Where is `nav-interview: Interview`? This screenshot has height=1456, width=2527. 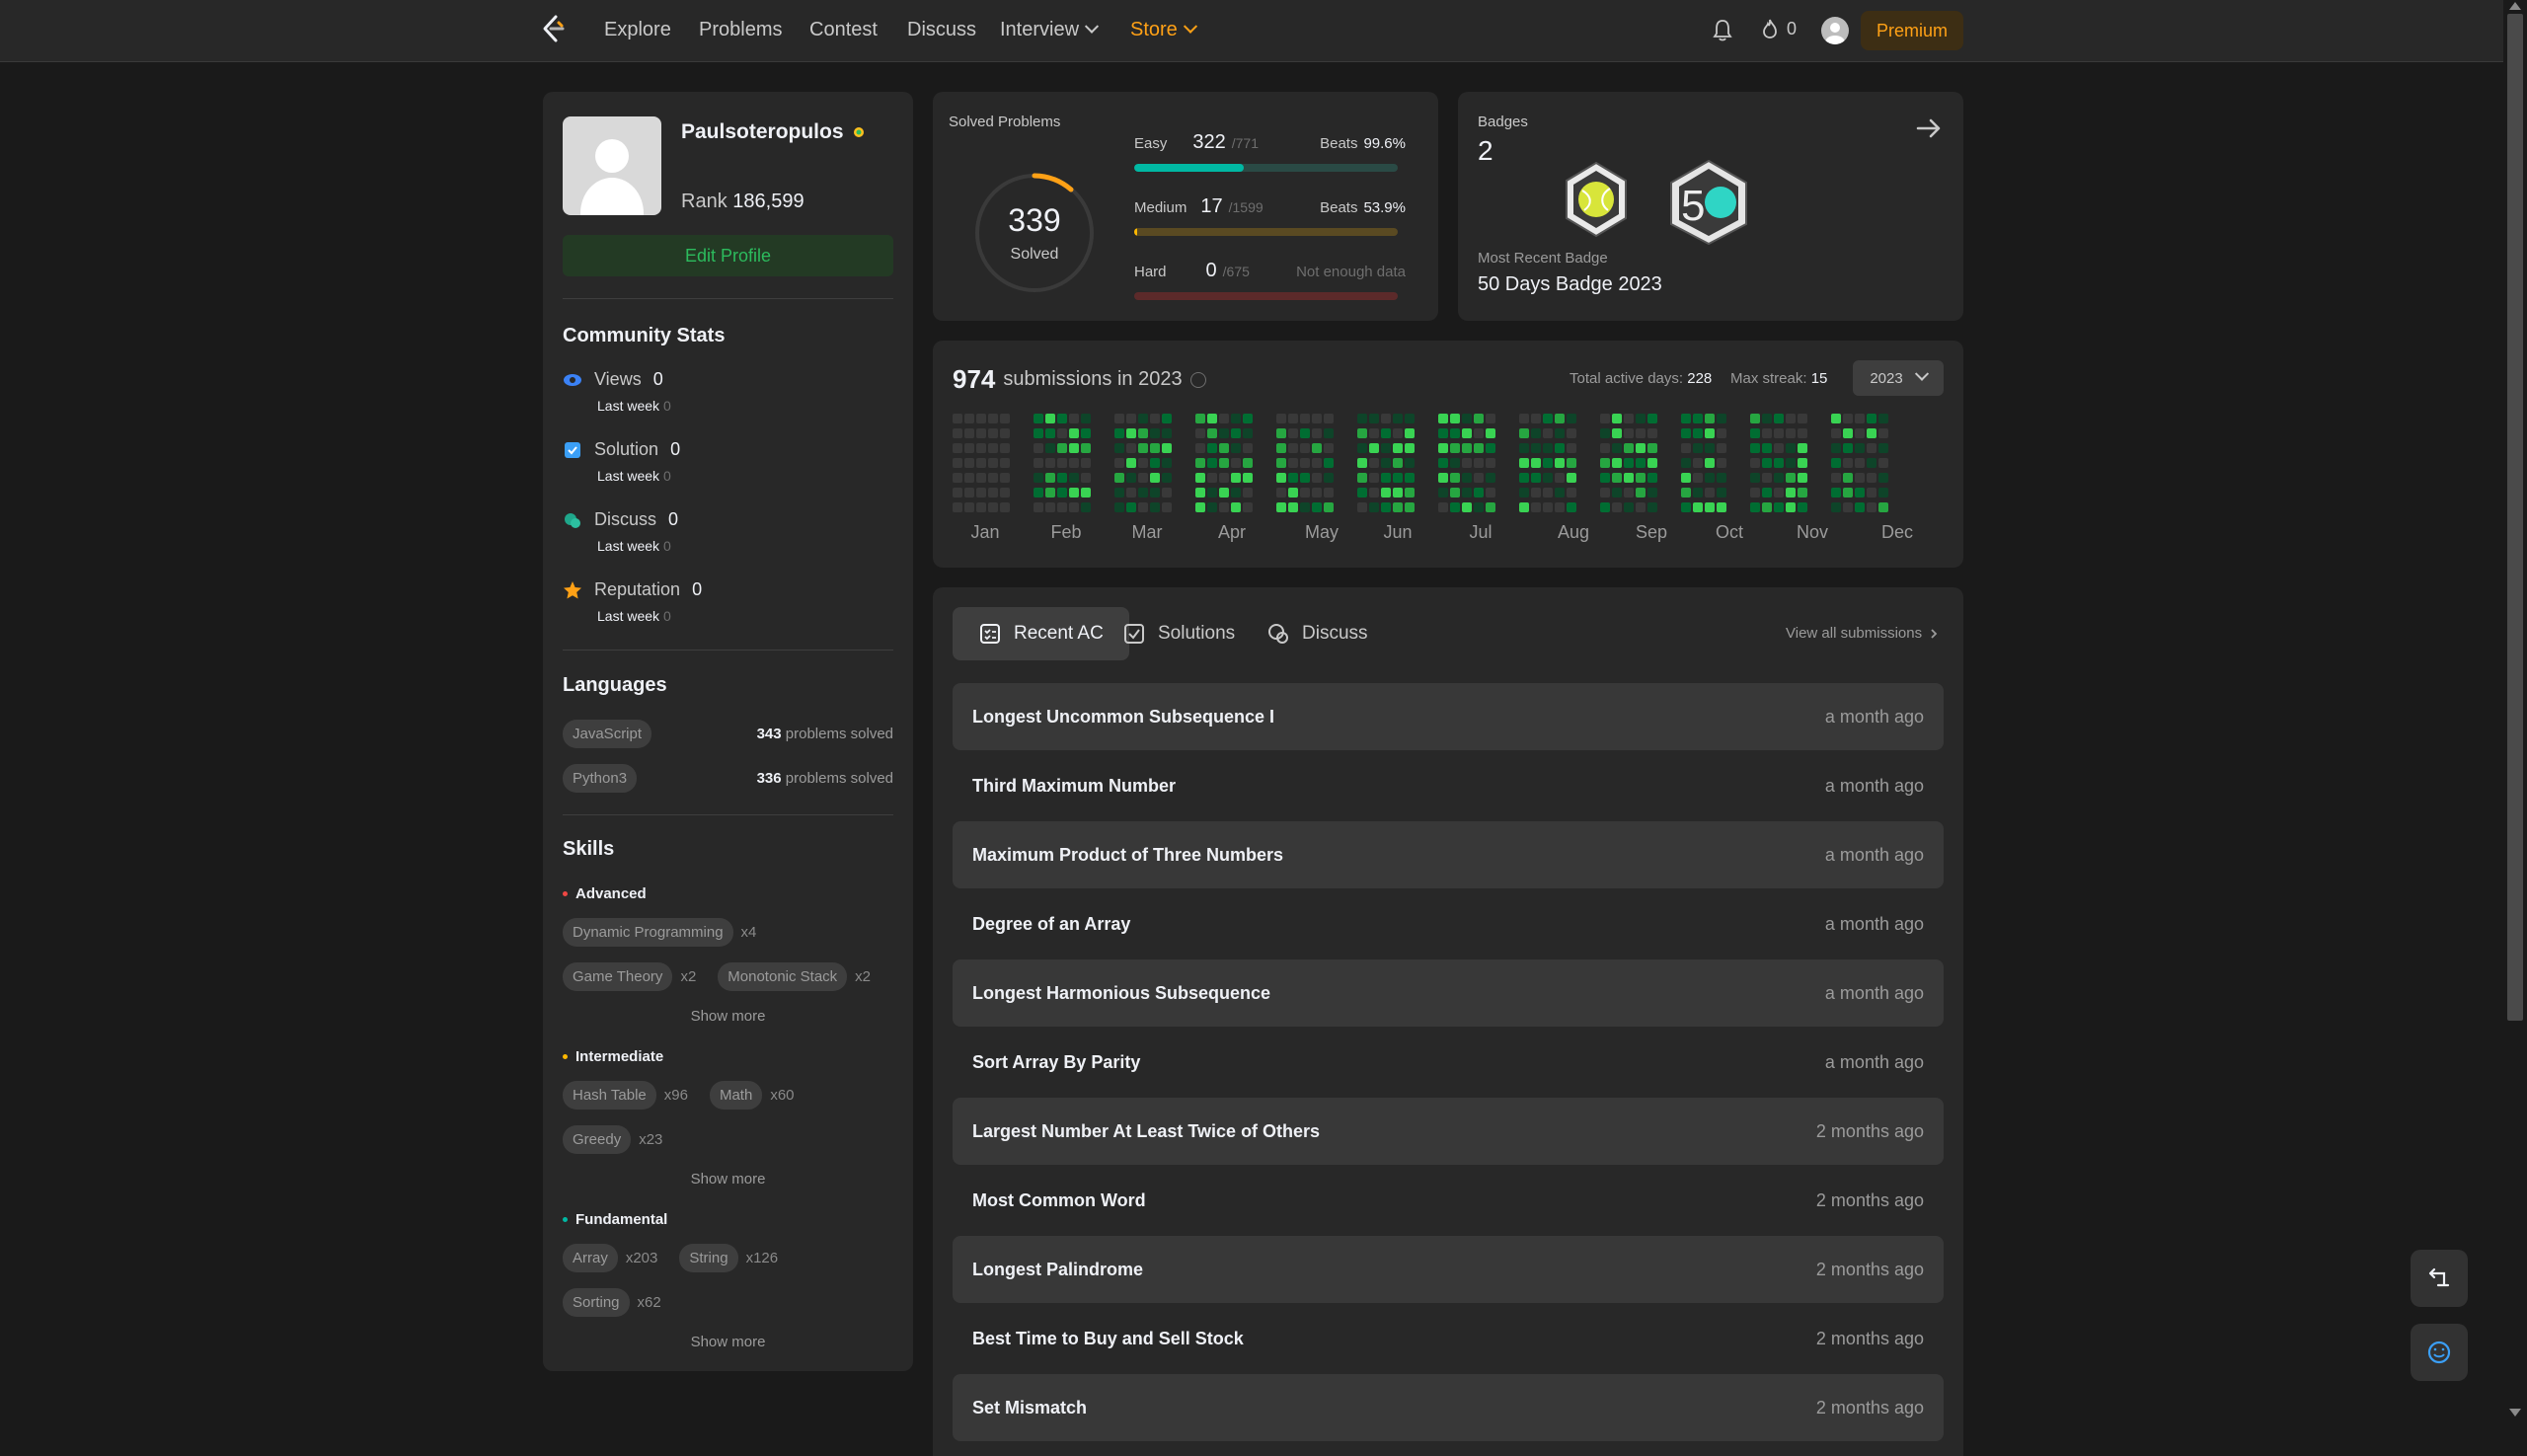 nav-interview: Interview is located at coordinates (1050, 30).